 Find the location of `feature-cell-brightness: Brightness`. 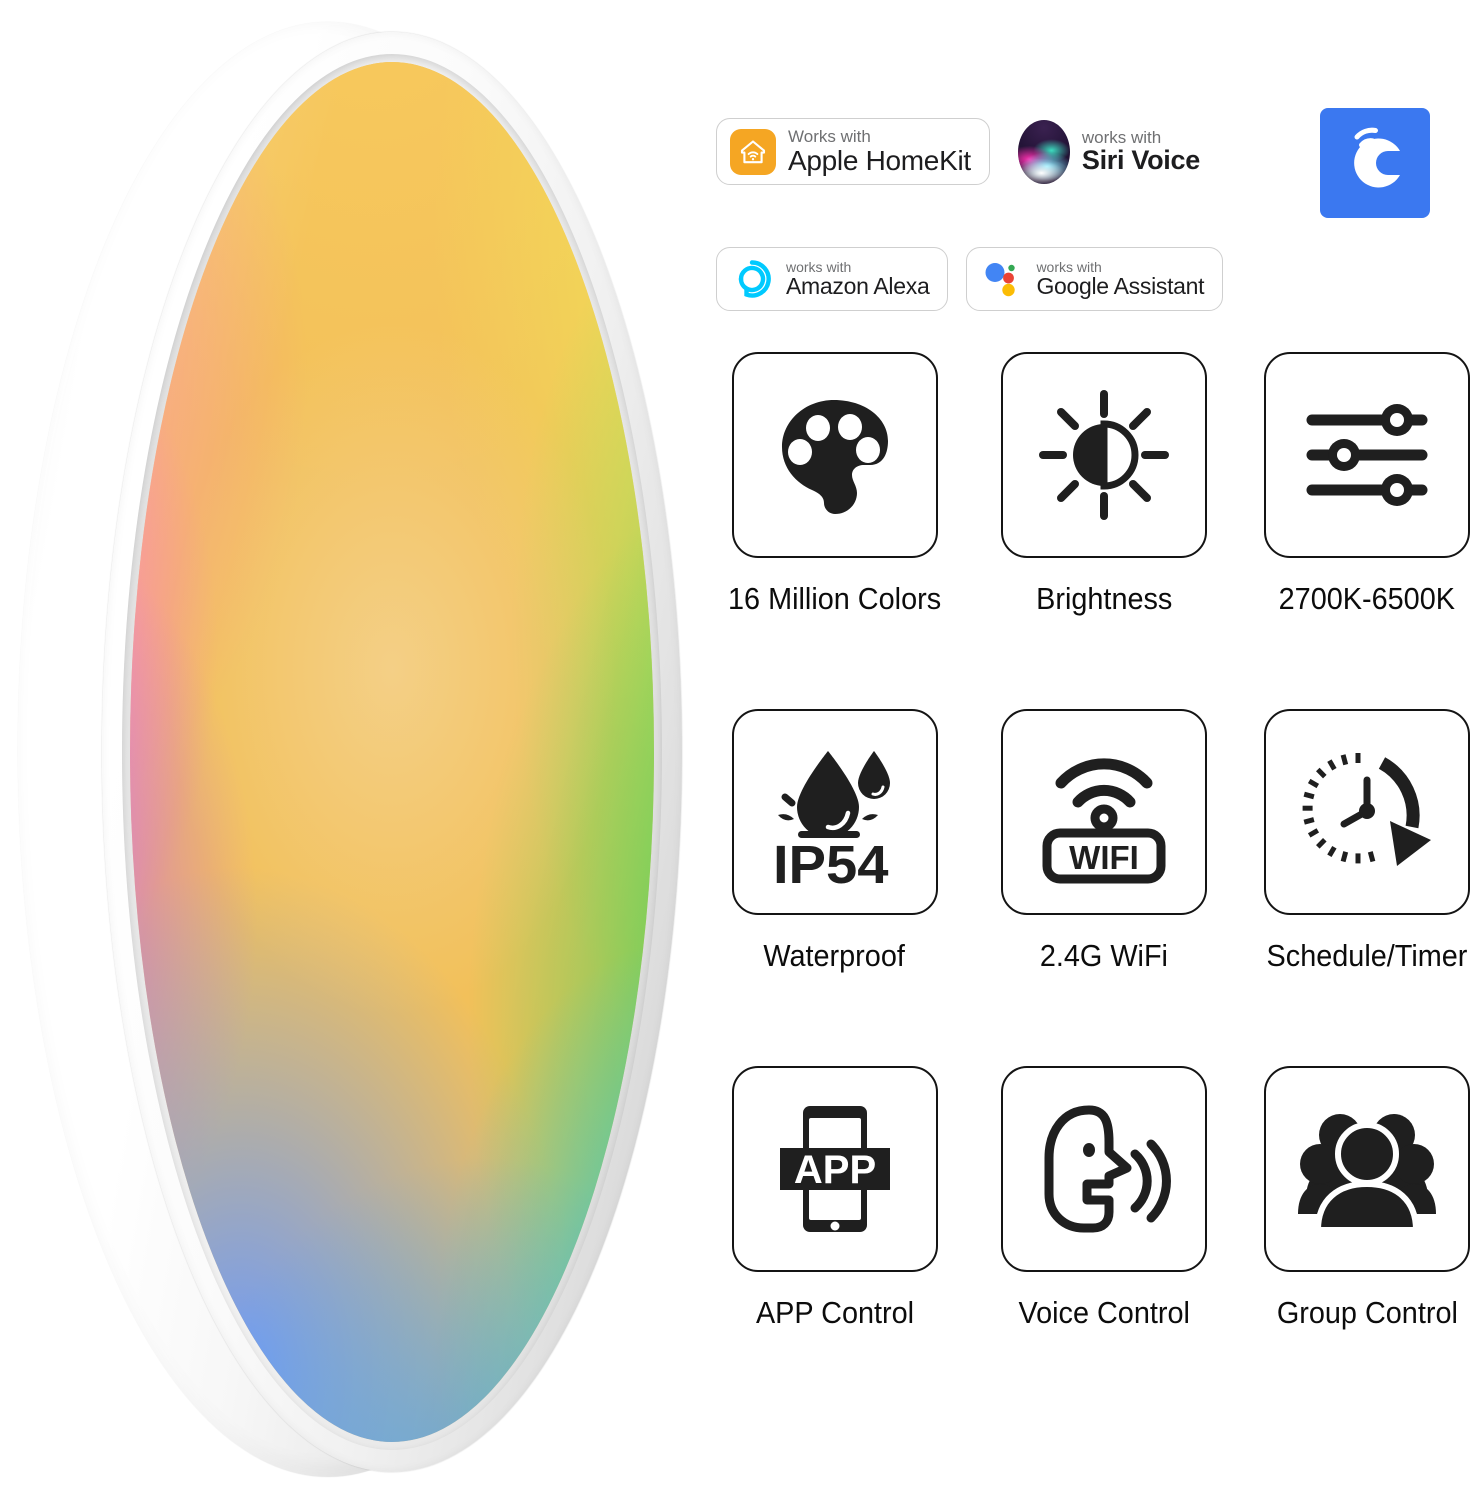

feature-cell-brightness: Brightness is located at coordinates (1104, 484).